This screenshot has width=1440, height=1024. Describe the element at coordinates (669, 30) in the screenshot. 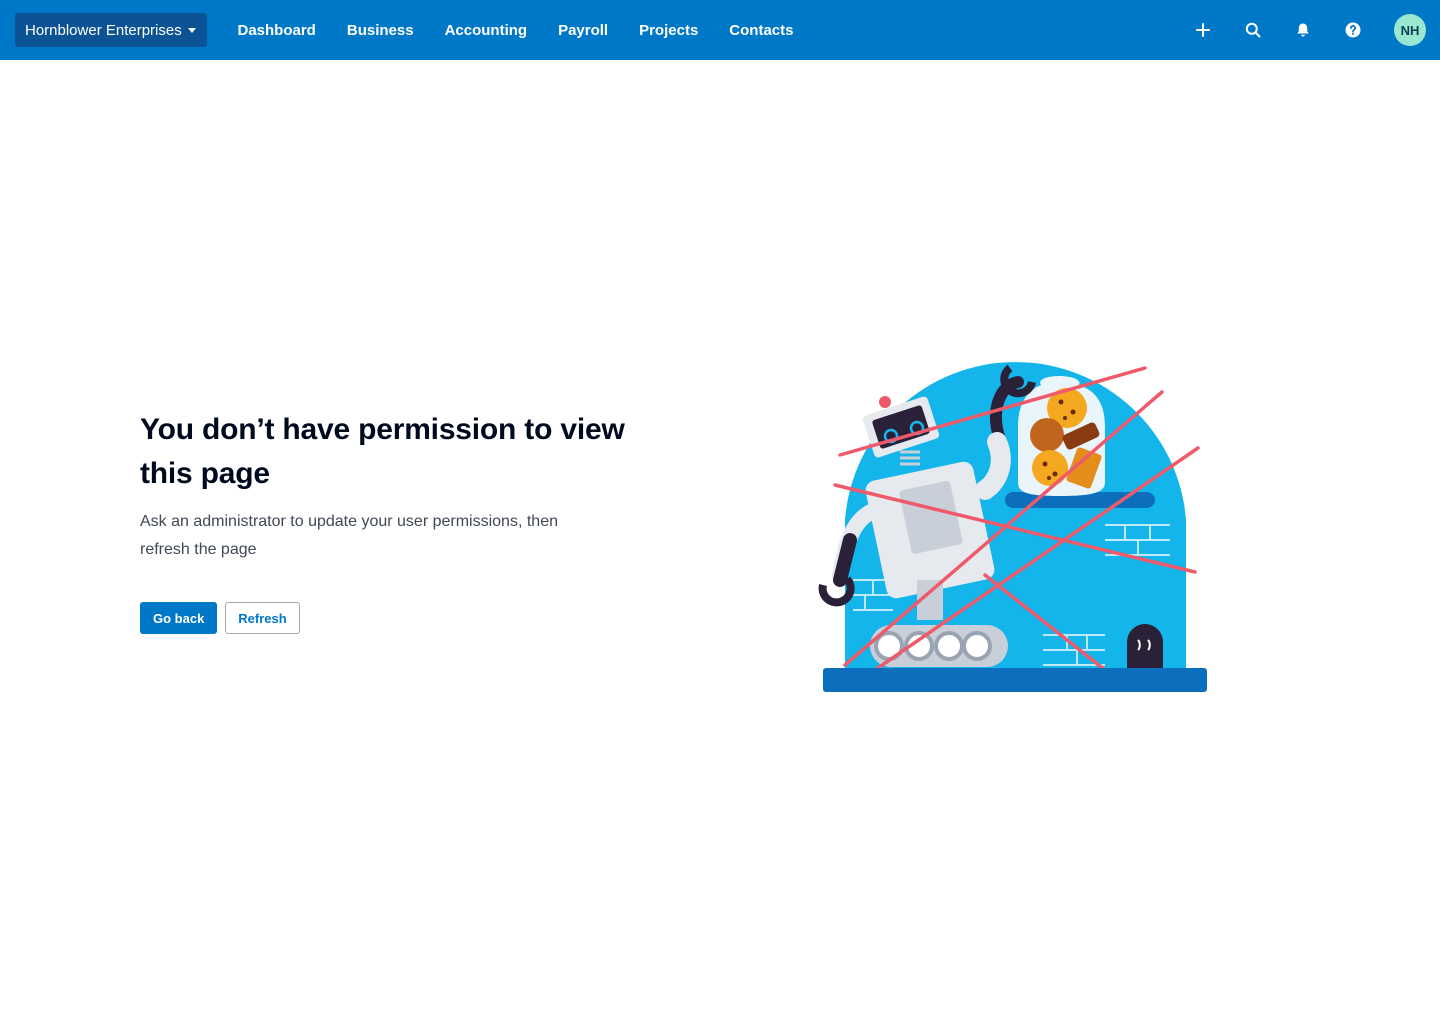

I see `nav-item-projects: Projects` at that location.